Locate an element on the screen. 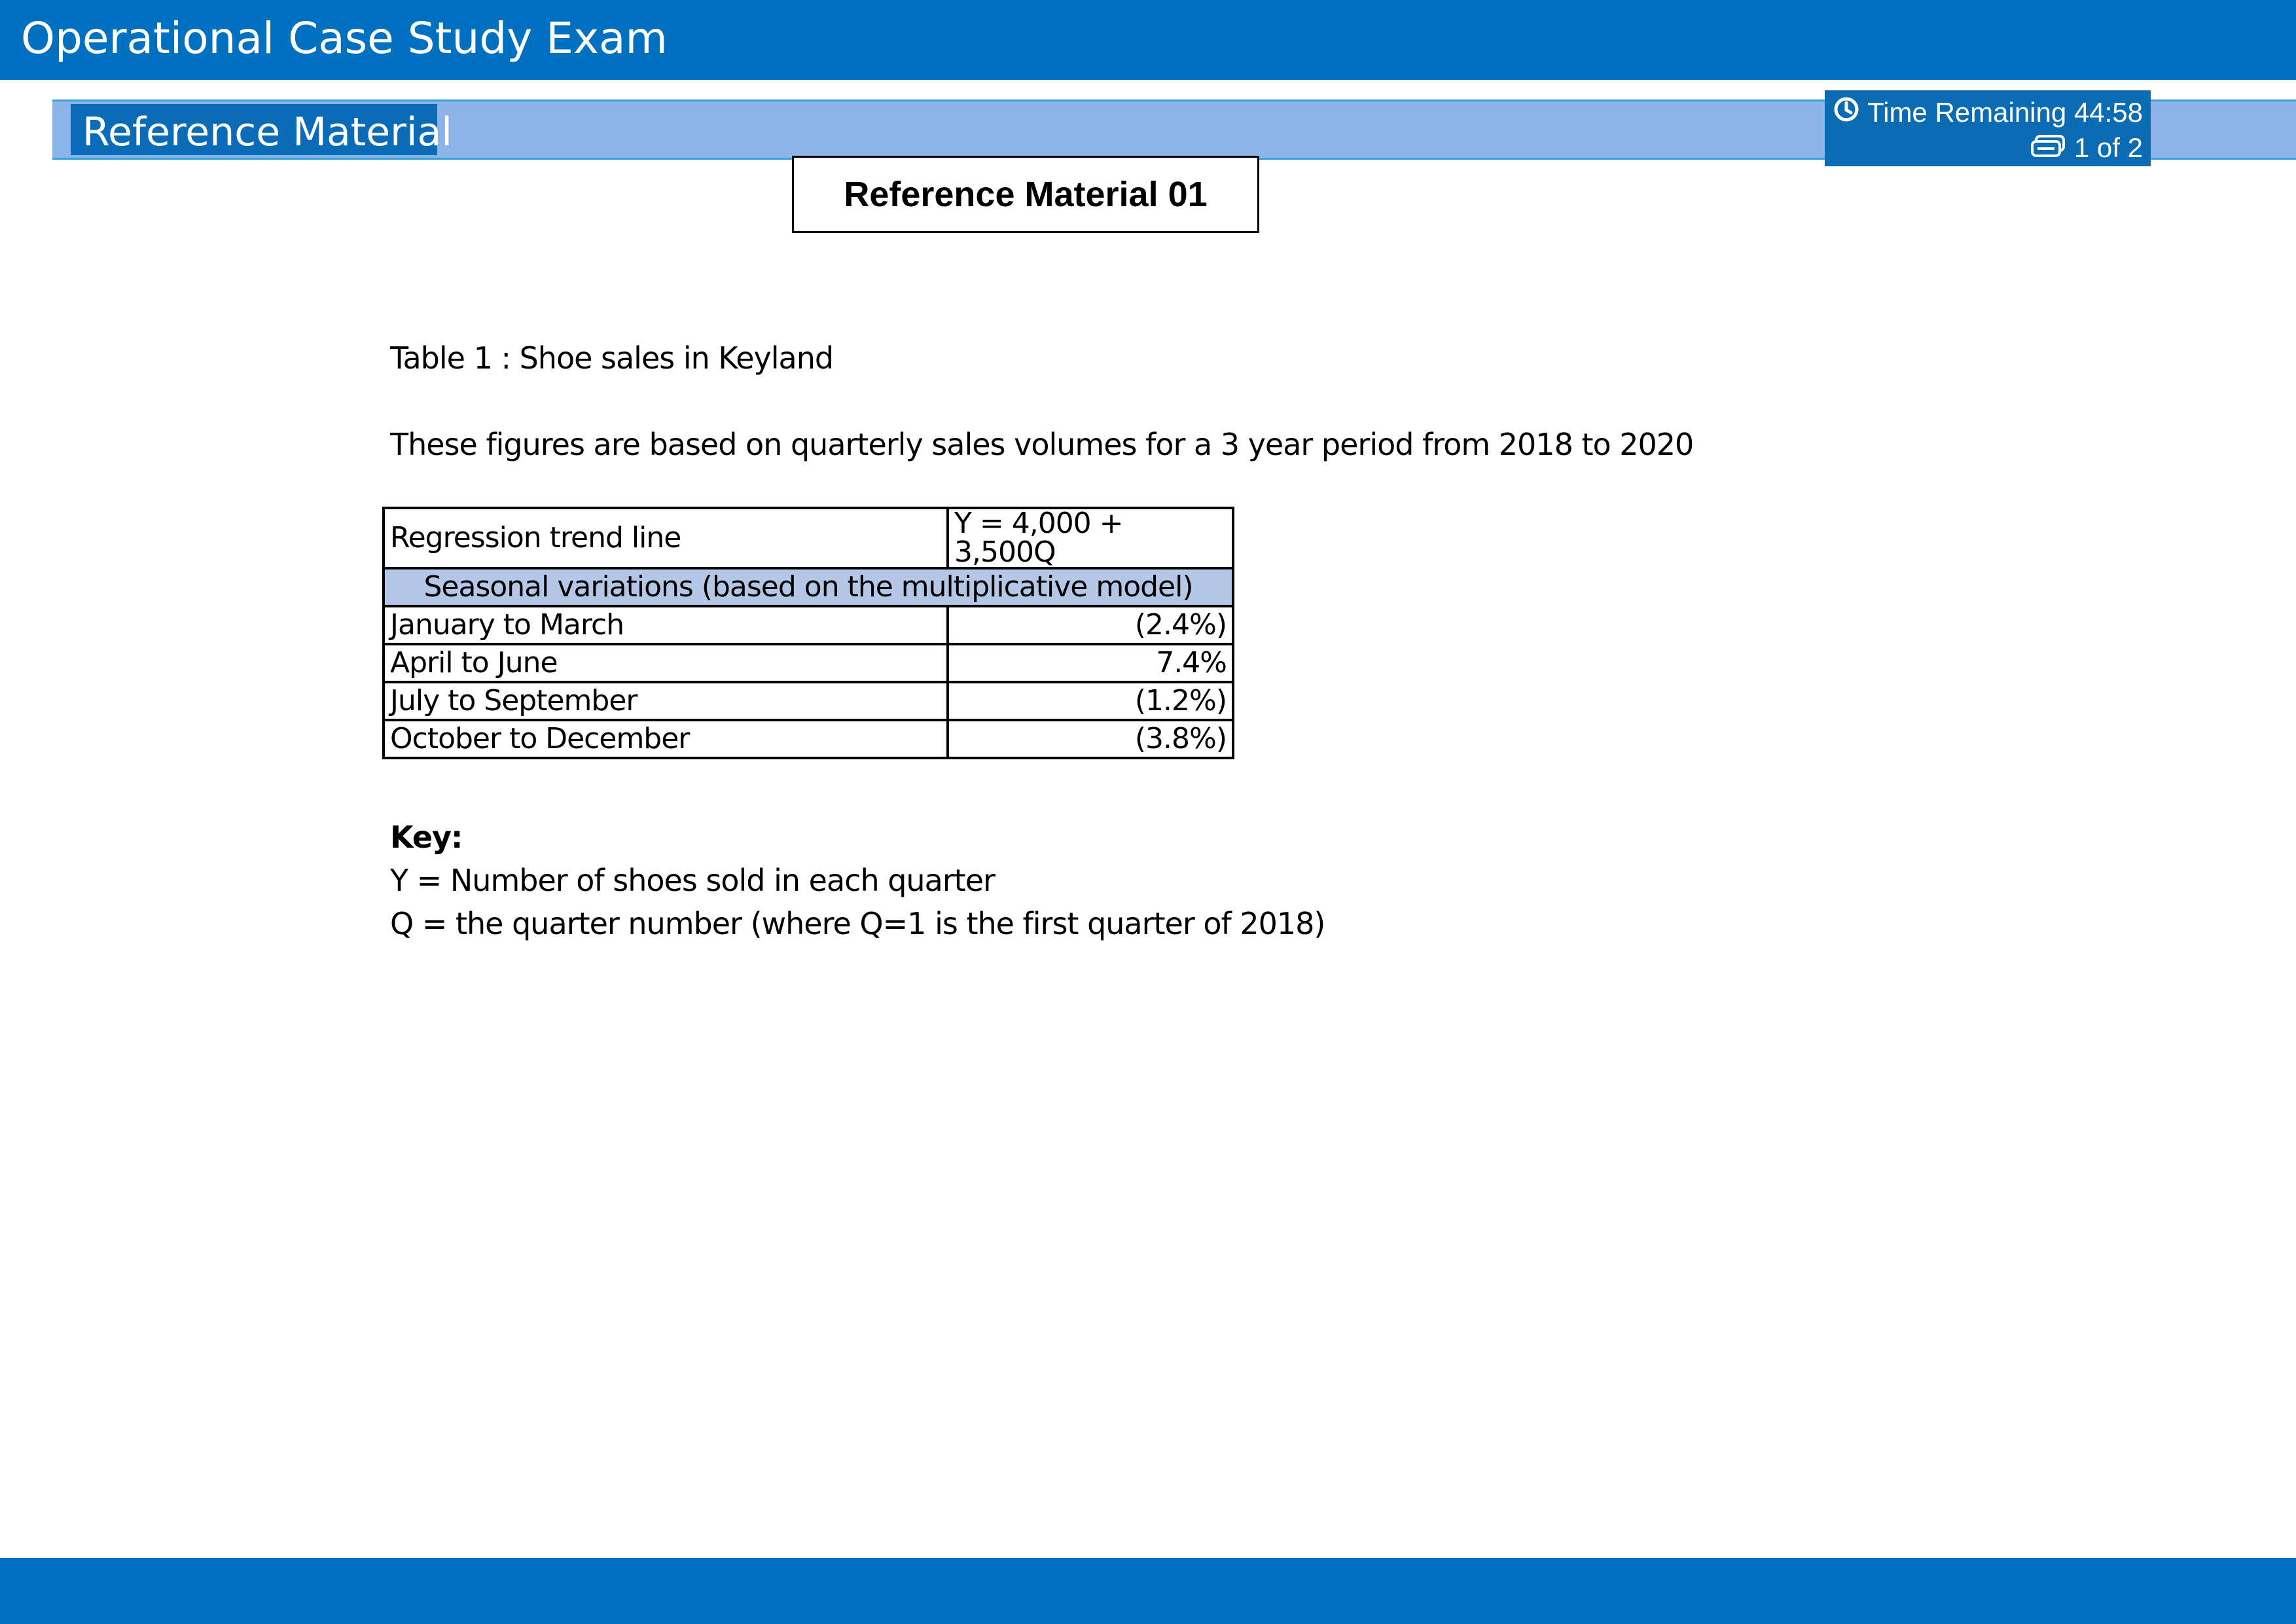  page-indicator: 1 of 2 is located at coordinates (2086, 148).